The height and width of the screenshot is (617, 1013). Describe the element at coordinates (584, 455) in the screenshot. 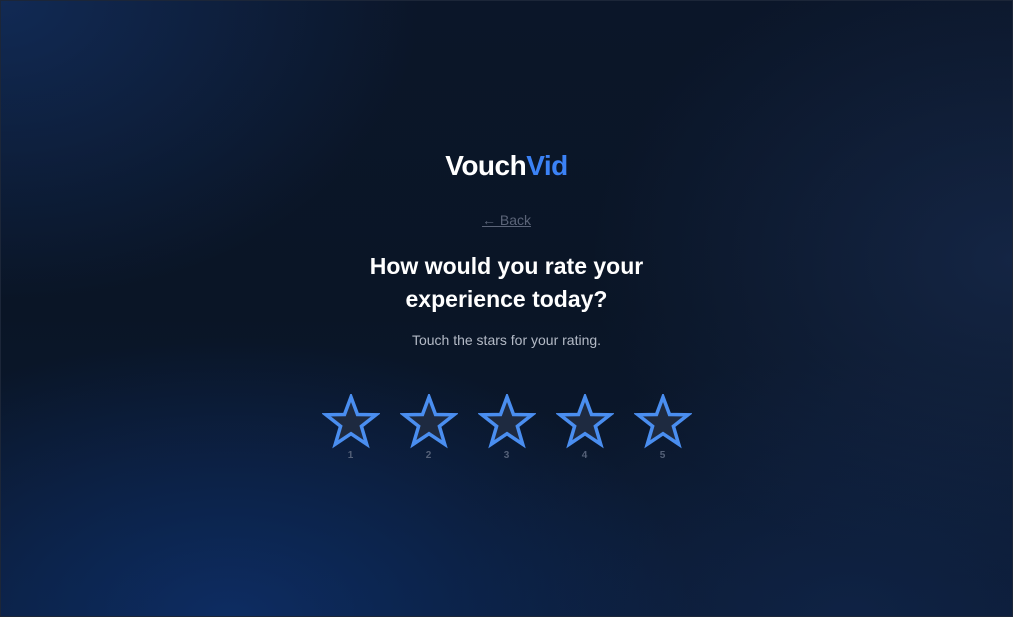

I see `star-label: 4` at that location.